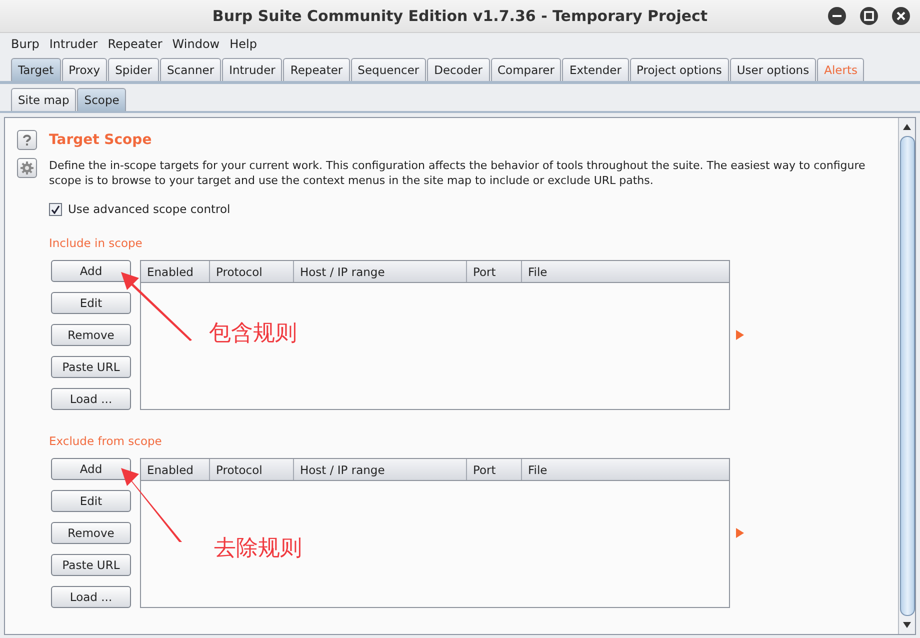  I want to click on tab: Extender, so click(595, 69).